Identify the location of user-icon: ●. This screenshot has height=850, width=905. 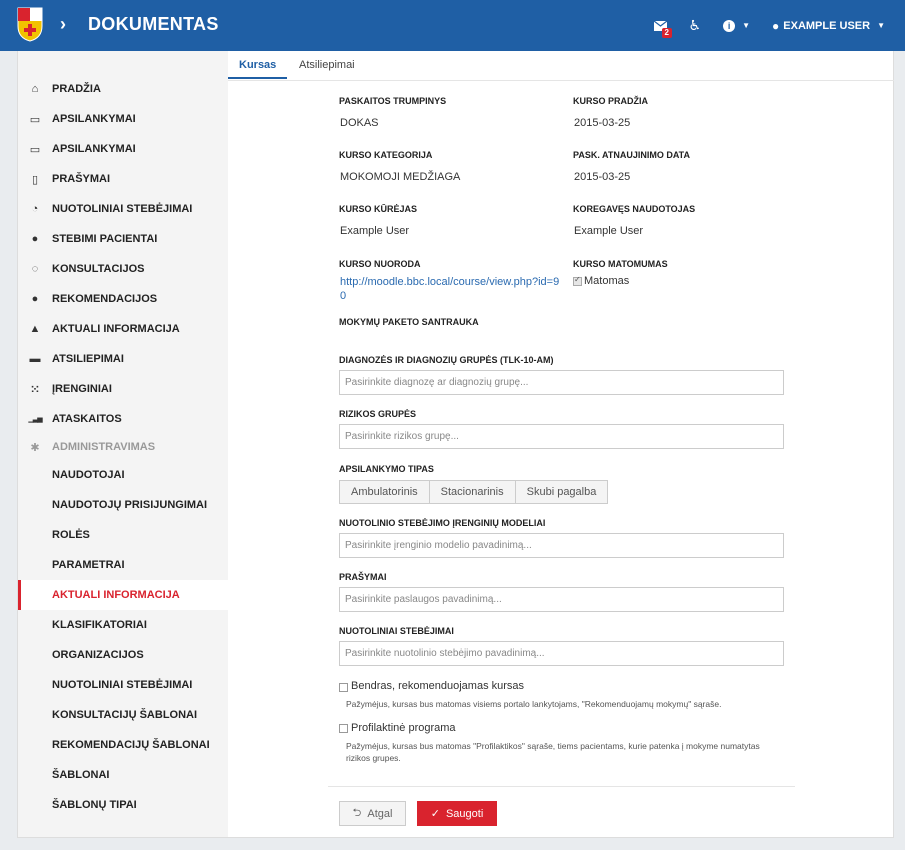
(35, 239).